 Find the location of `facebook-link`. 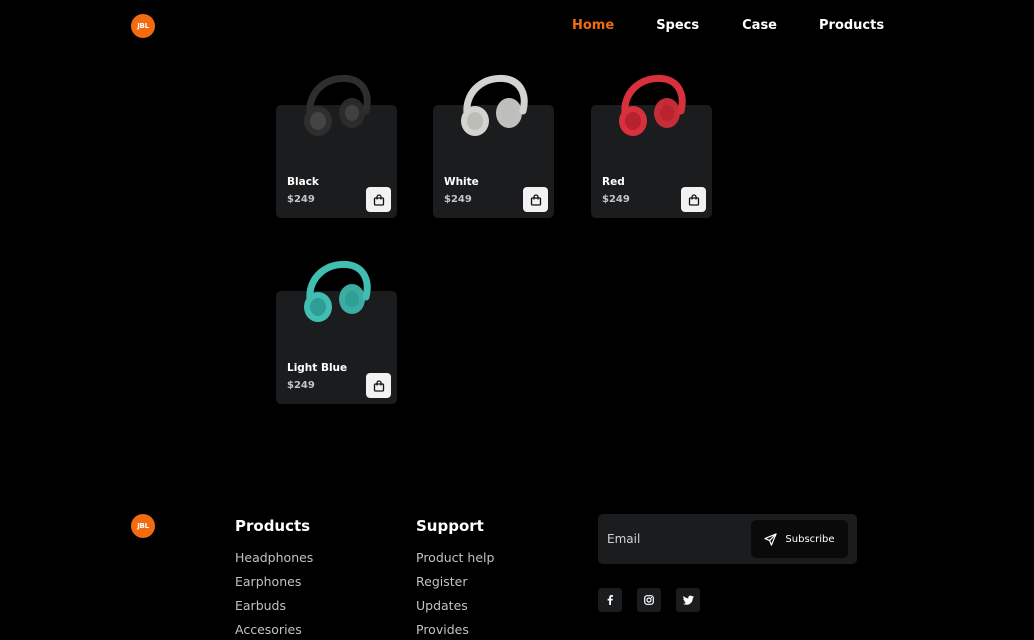

facebook-link is located at coordinates (610, 600).